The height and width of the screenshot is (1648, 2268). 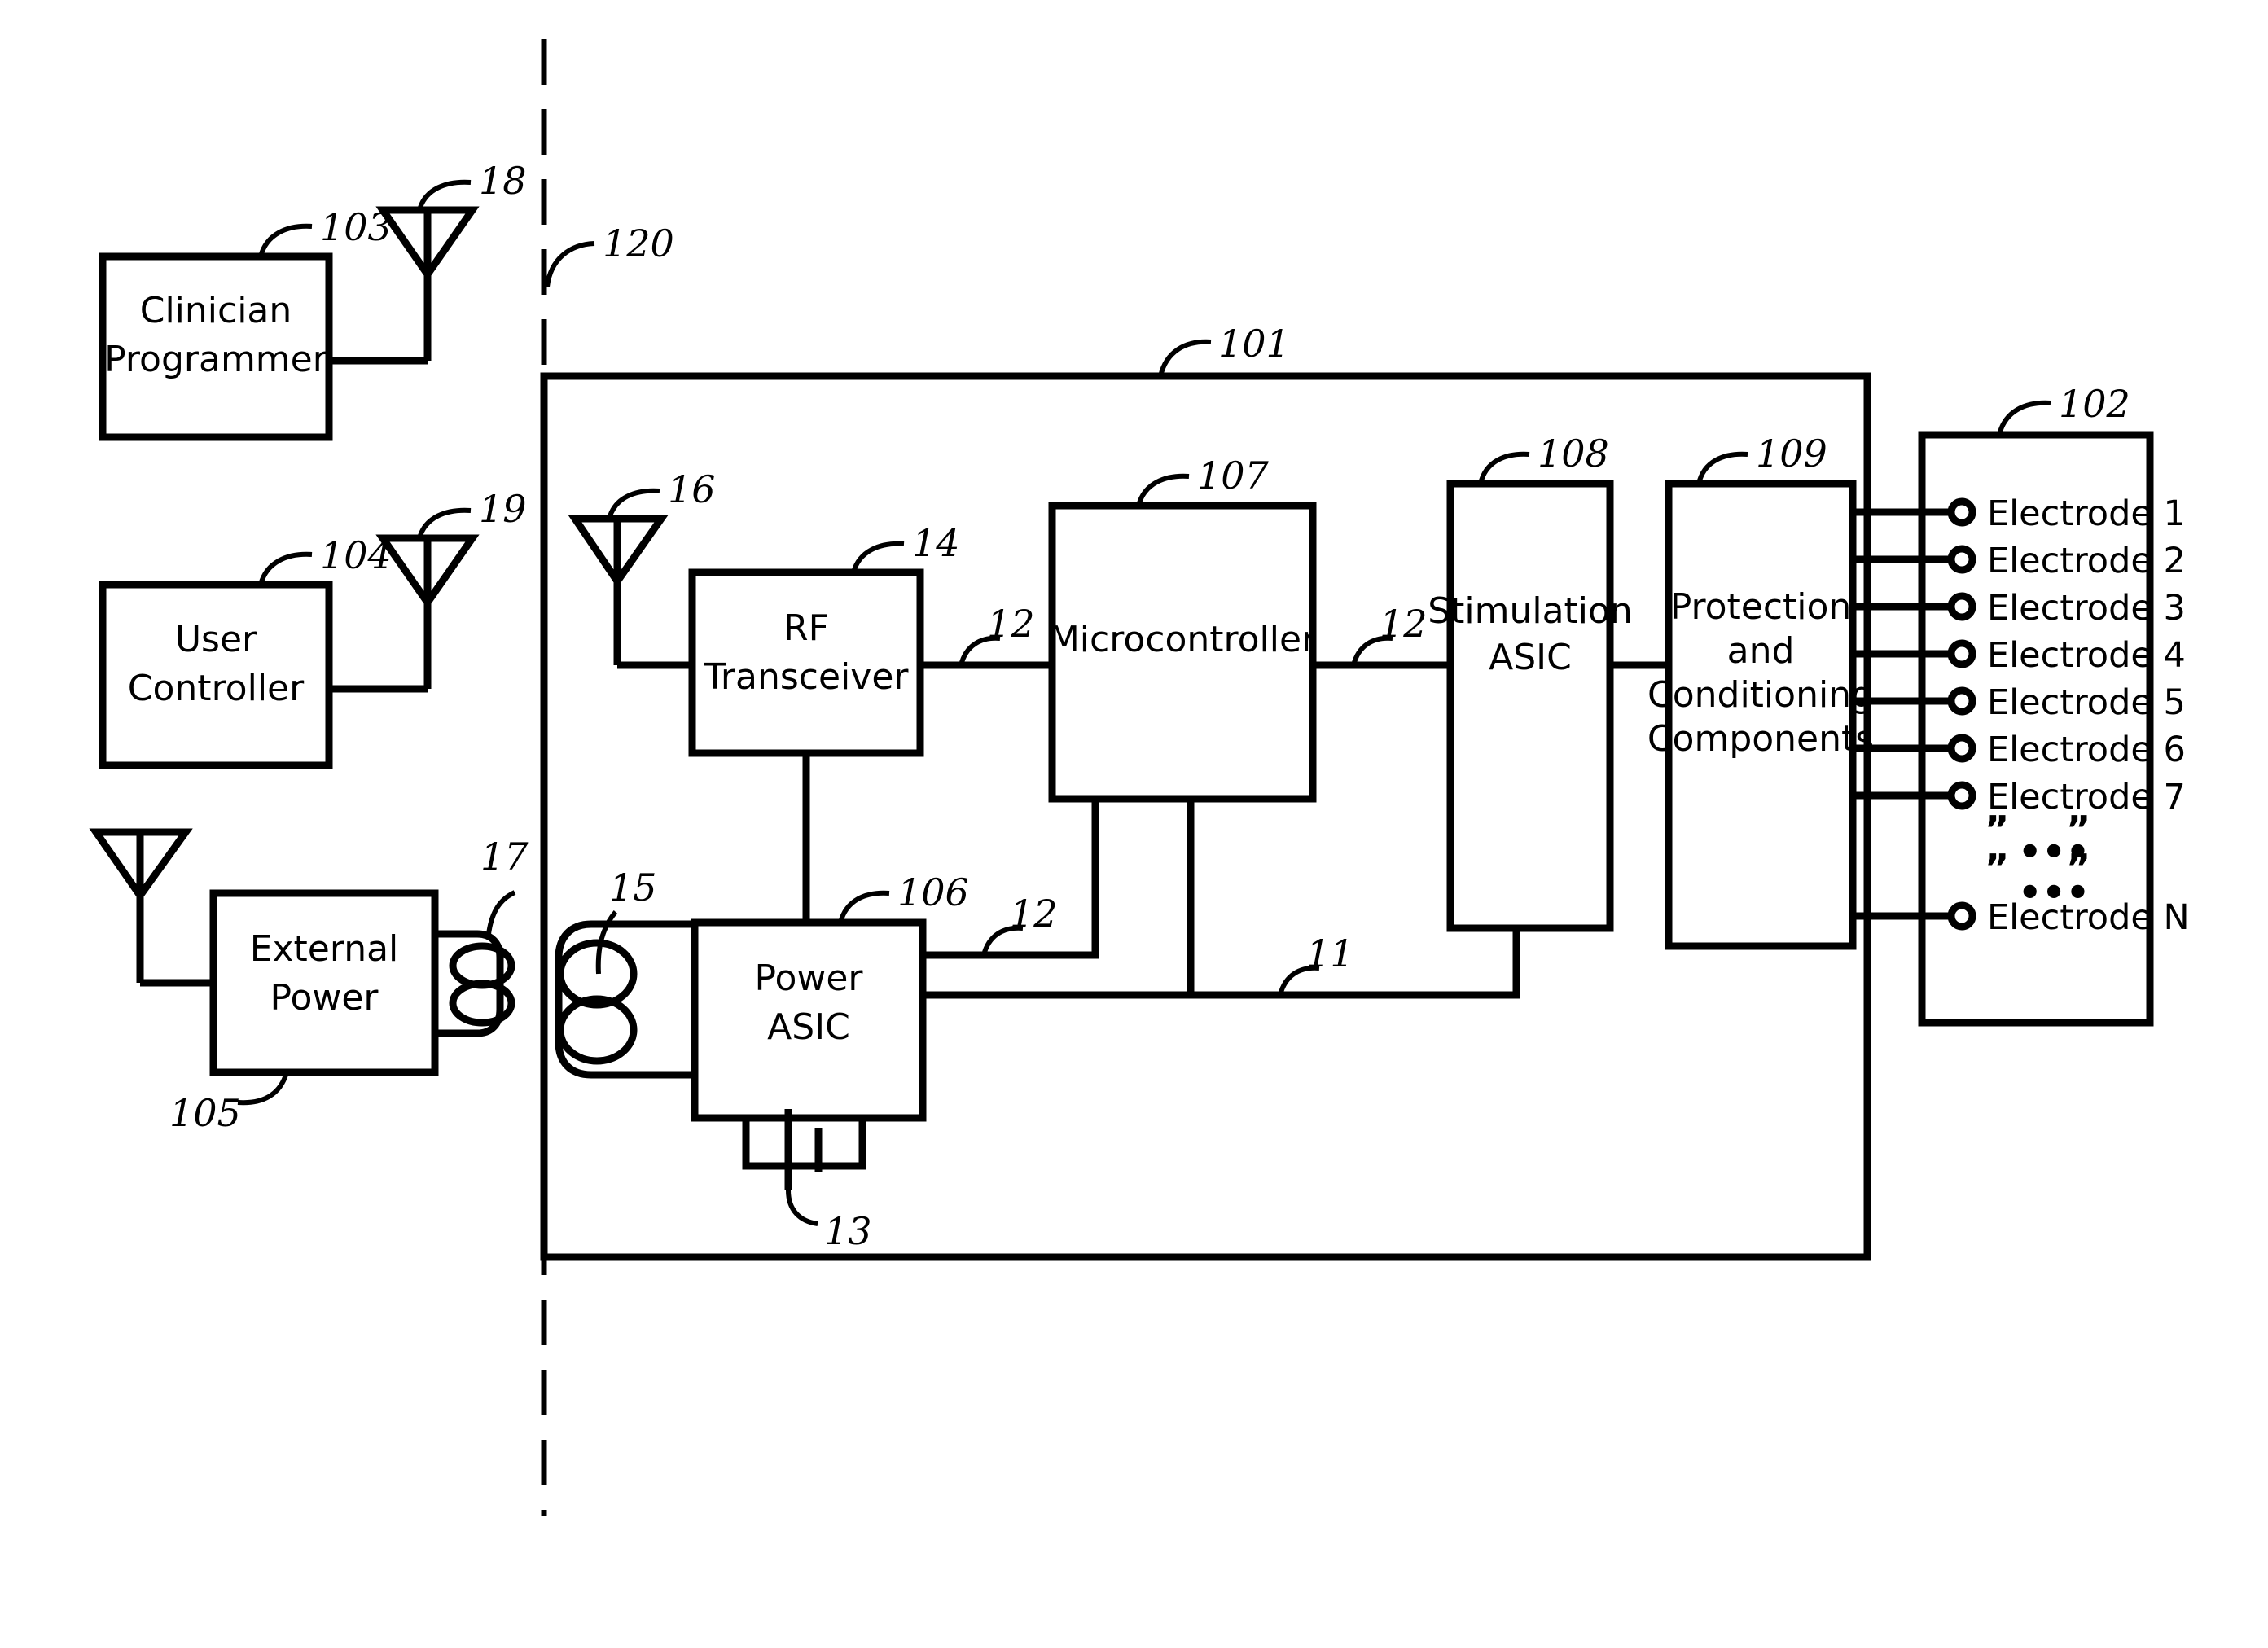 What do you see at coordinates (1330, 953) in the screenshot?
I see `ref-label-11: 11` at bounding box center [1330, 953].